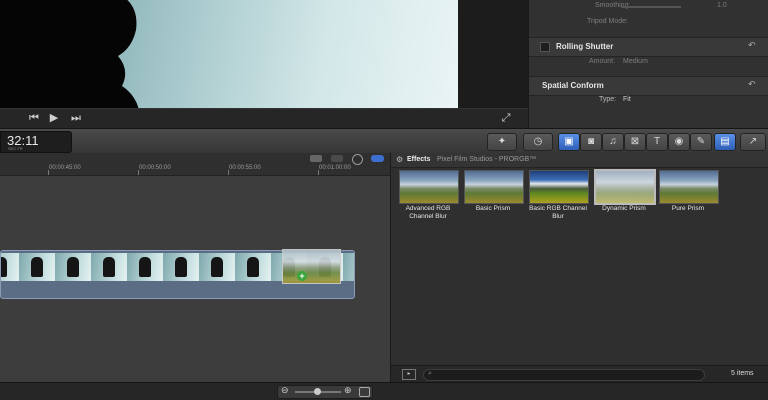  I want to click on share-icon: ↗, so click(753, 142).